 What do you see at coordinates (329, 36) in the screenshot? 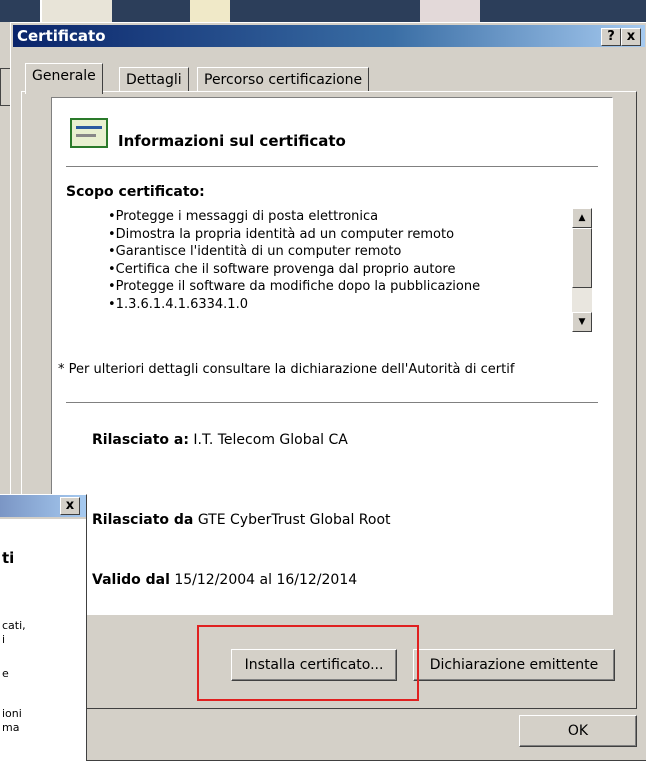
I see `title-bar: Certificato ? x` at bounding box center [329, 36].